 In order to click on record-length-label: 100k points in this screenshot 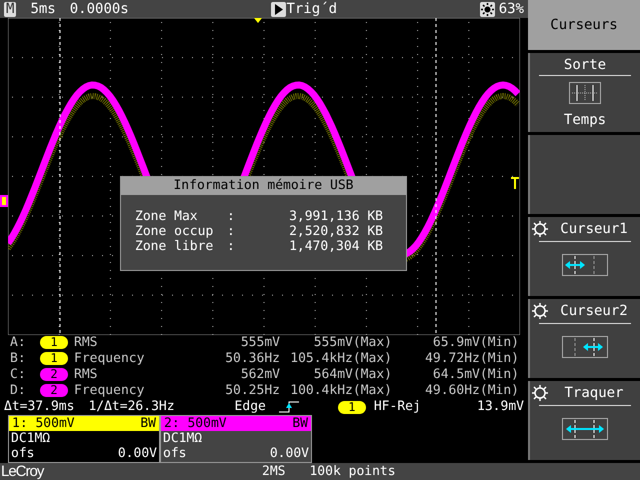, I will do `click(352, 472)`.